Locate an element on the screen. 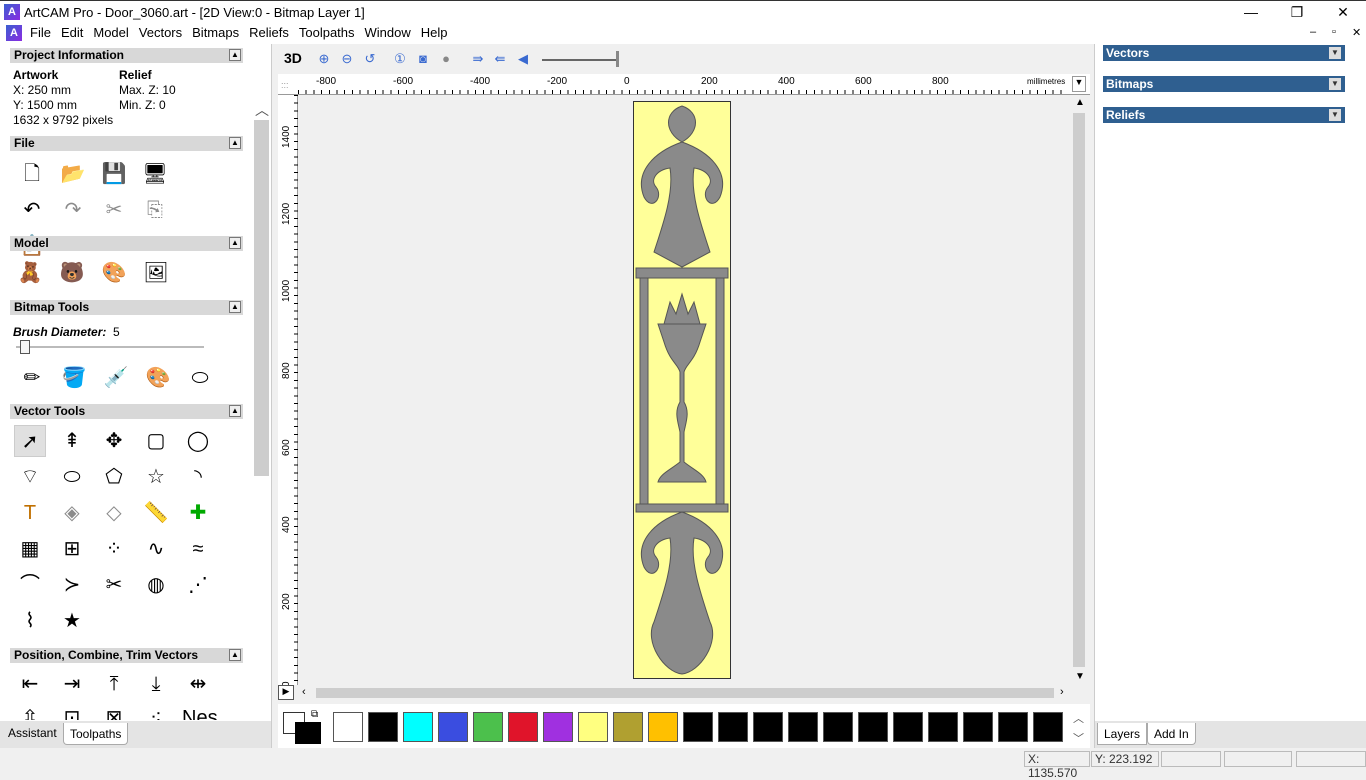 The height and width of the screenshot is (780, 1366). shading-slider is located at coordinates (580, 59).